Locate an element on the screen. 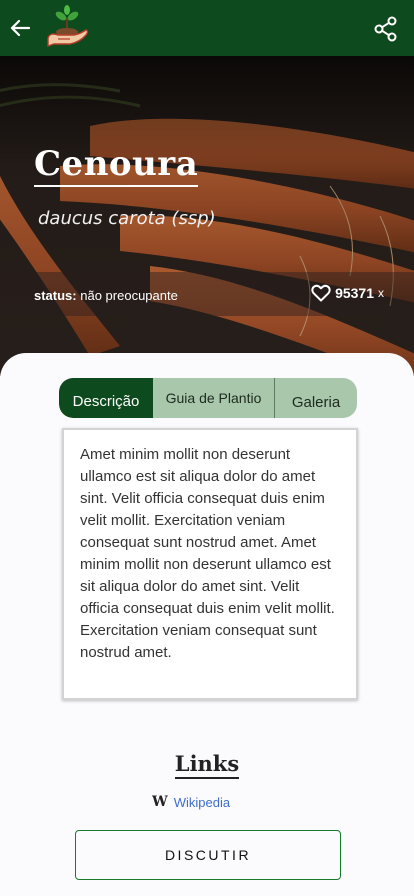 The height and width of the screenshot is (896, 414). heart-icon is located at coordinates (321, 293).